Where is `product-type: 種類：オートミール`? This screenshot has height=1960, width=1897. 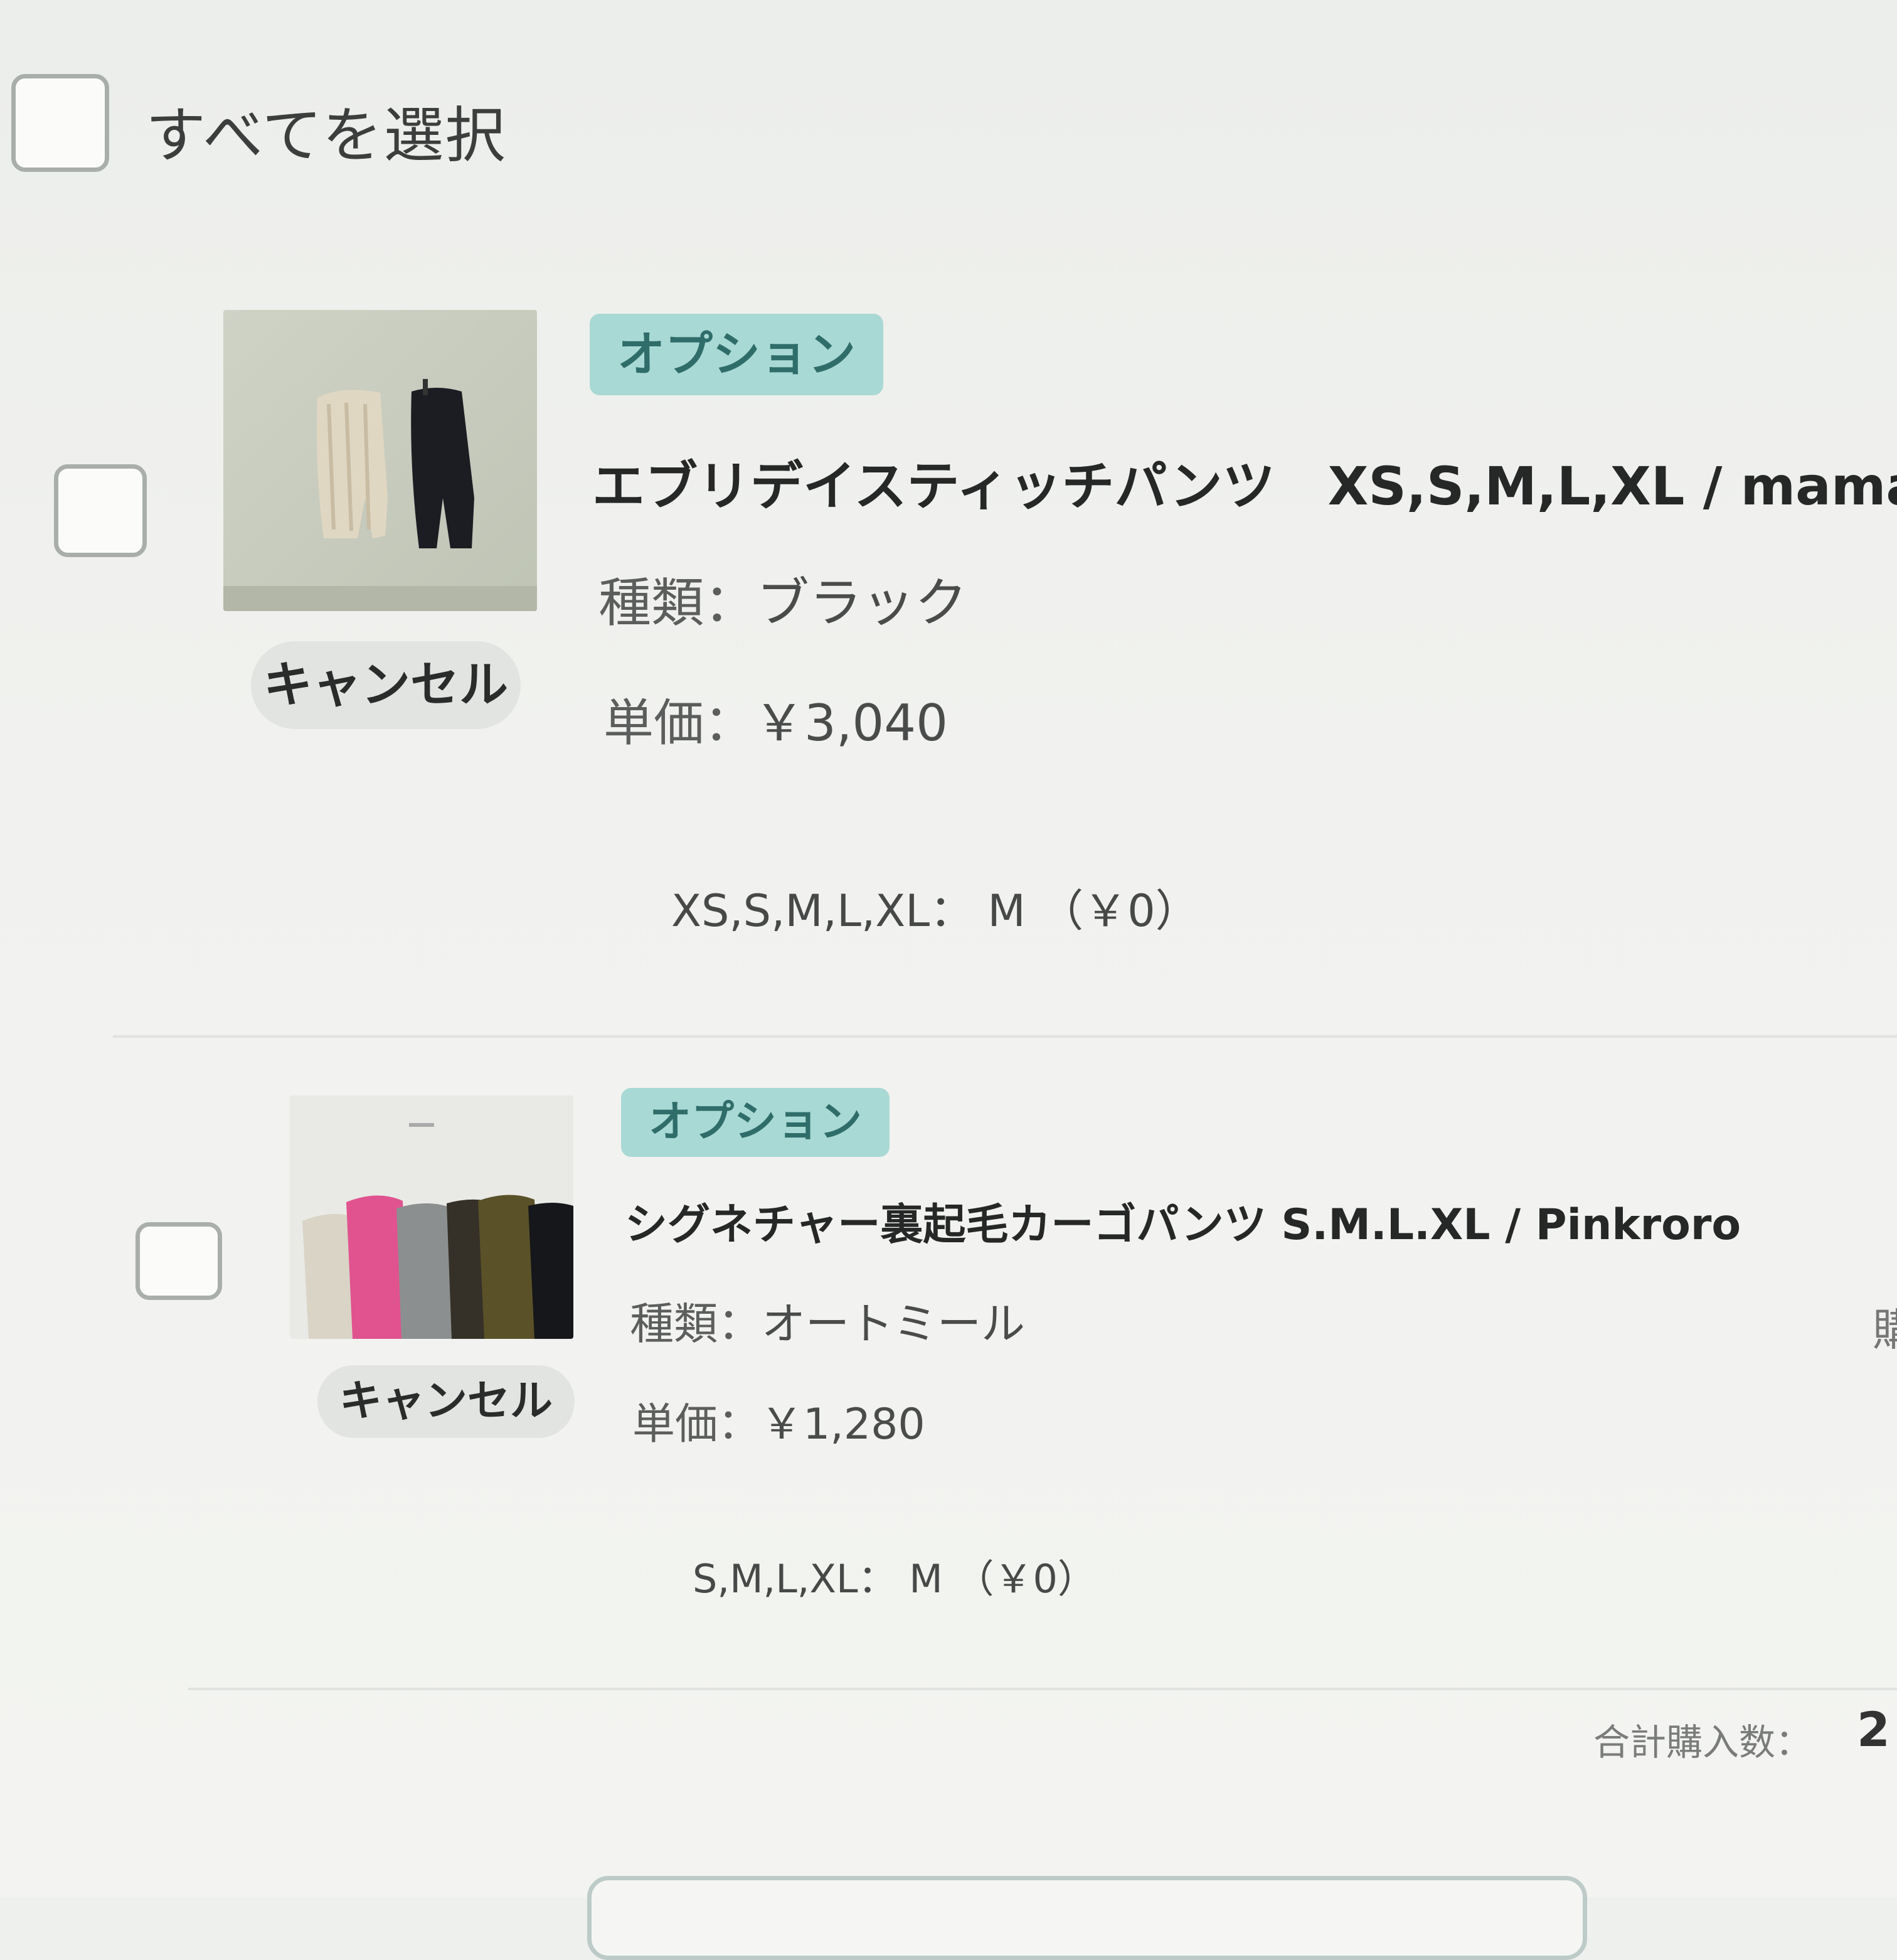
product-type: 種類：オートミール is located at coordinates (827, 1320).